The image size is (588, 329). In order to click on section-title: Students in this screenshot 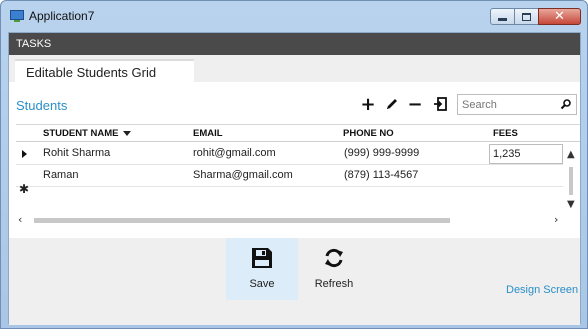, I will do `click(42, 105)`.